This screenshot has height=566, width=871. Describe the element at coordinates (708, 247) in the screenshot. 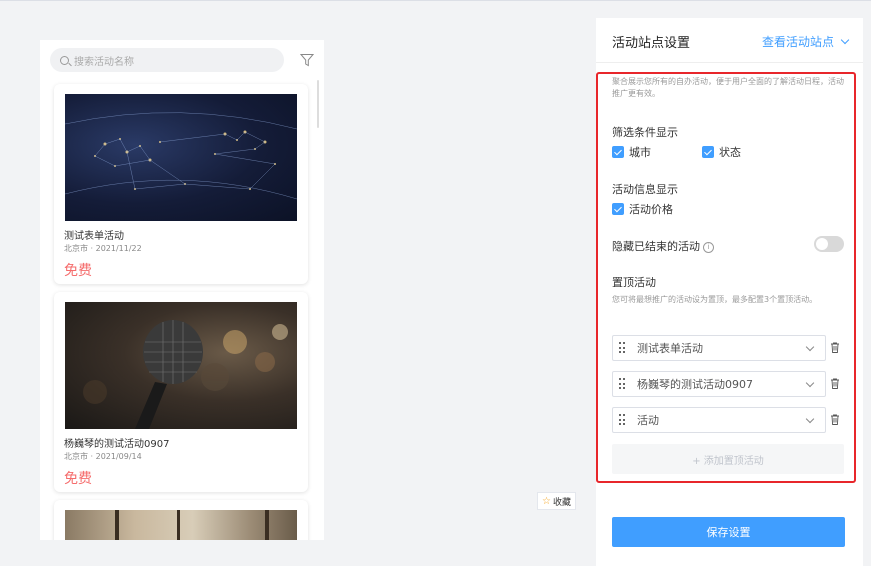

I see `info-icon: i` at that location.